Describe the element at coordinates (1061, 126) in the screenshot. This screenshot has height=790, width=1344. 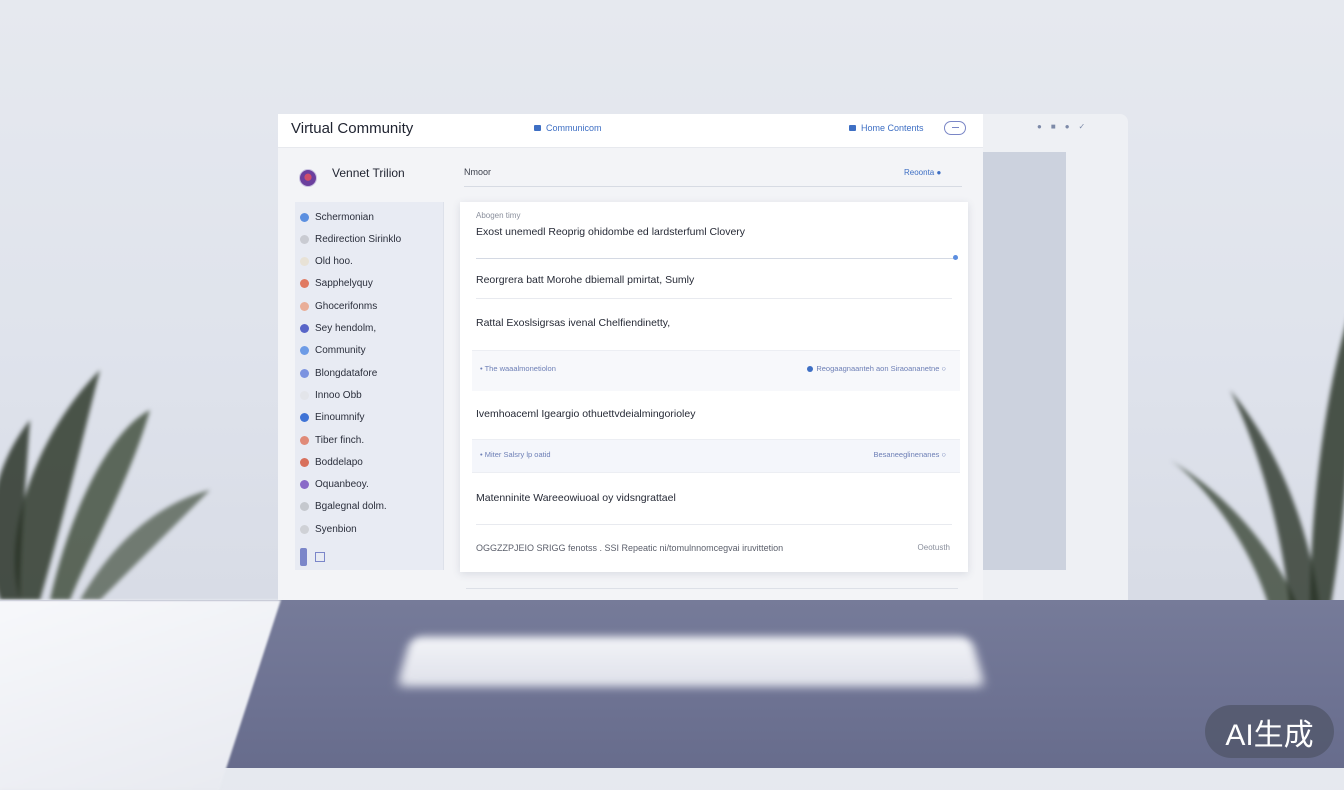
I see `background-window-controls: ● ■ ● ✓` at that location.